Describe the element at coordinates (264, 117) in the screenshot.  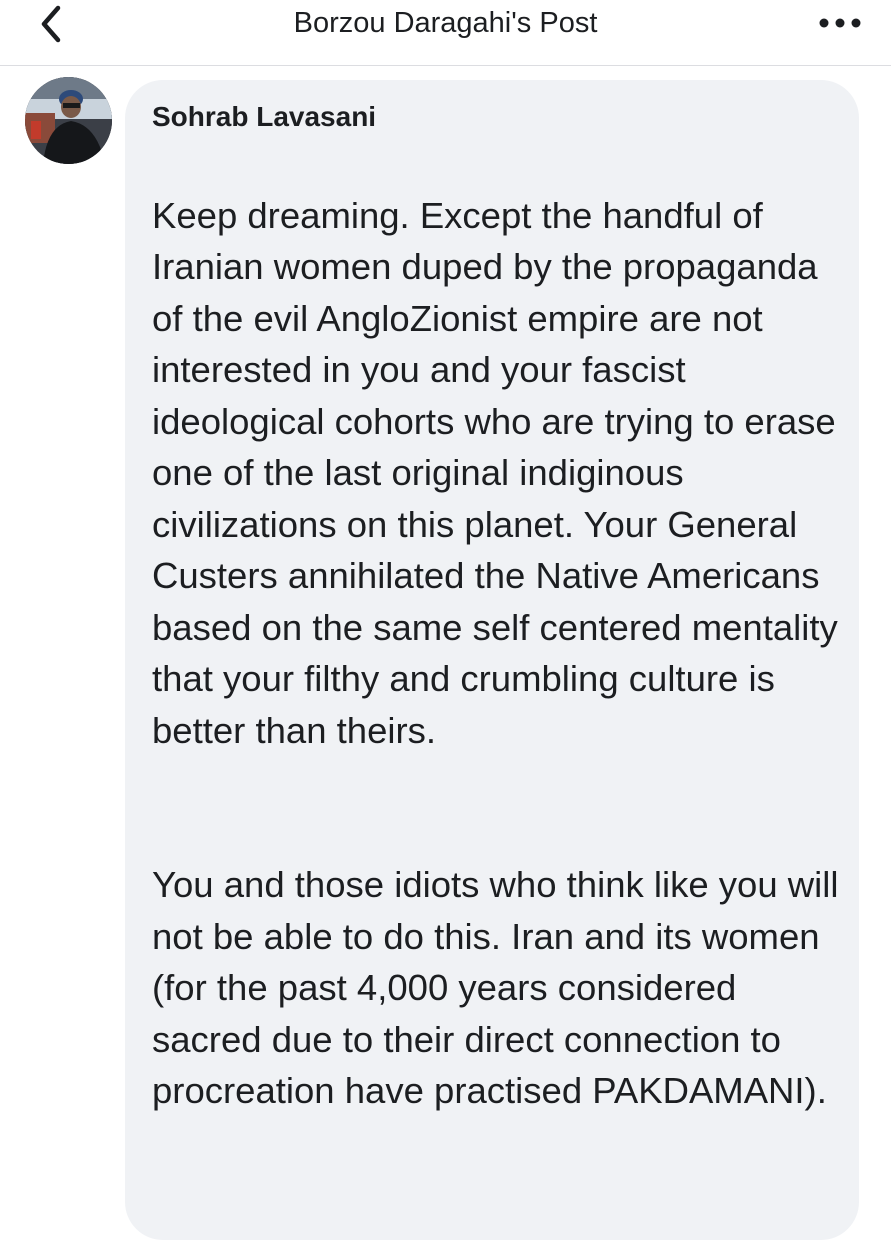
I see `comment-author: Sohrab Lavasani` at that location.